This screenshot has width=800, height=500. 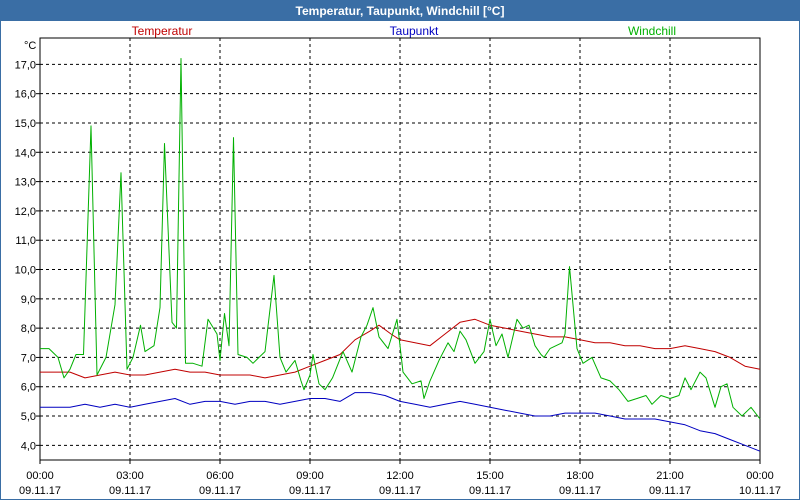 What do you see at coordinates (652, 31) in the screenshot?
I see `legend-item-windchill: Windchill` at bounding box center [652, 31].